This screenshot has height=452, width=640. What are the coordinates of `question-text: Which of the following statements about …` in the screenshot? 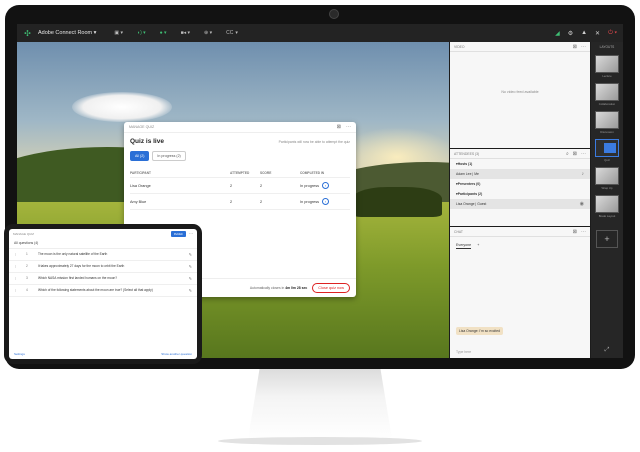 It's located at (95, 290).